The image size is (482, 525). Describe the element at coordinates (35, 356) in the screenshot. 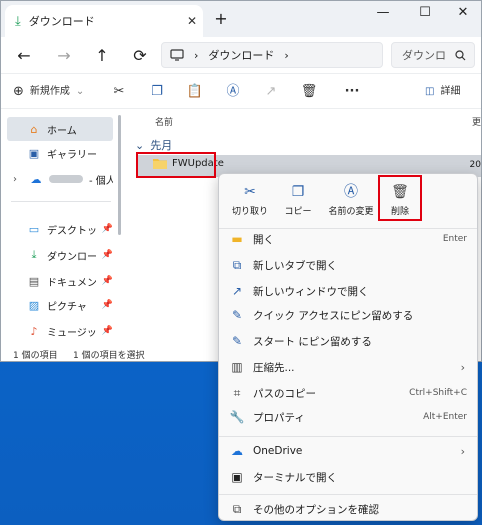

I see `item-count: 1 個の項目` at that location.